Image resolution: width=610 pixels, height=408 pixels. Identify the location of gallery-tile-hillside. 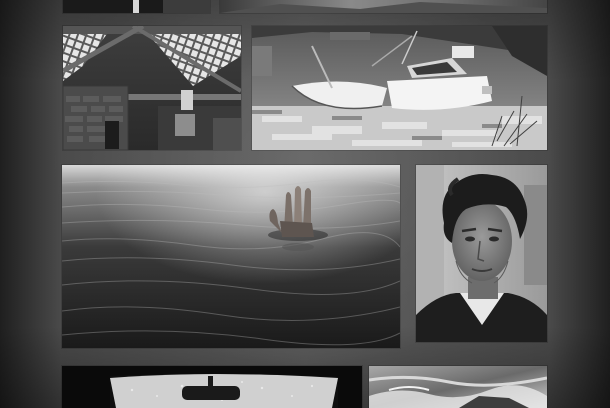
(383, 6).